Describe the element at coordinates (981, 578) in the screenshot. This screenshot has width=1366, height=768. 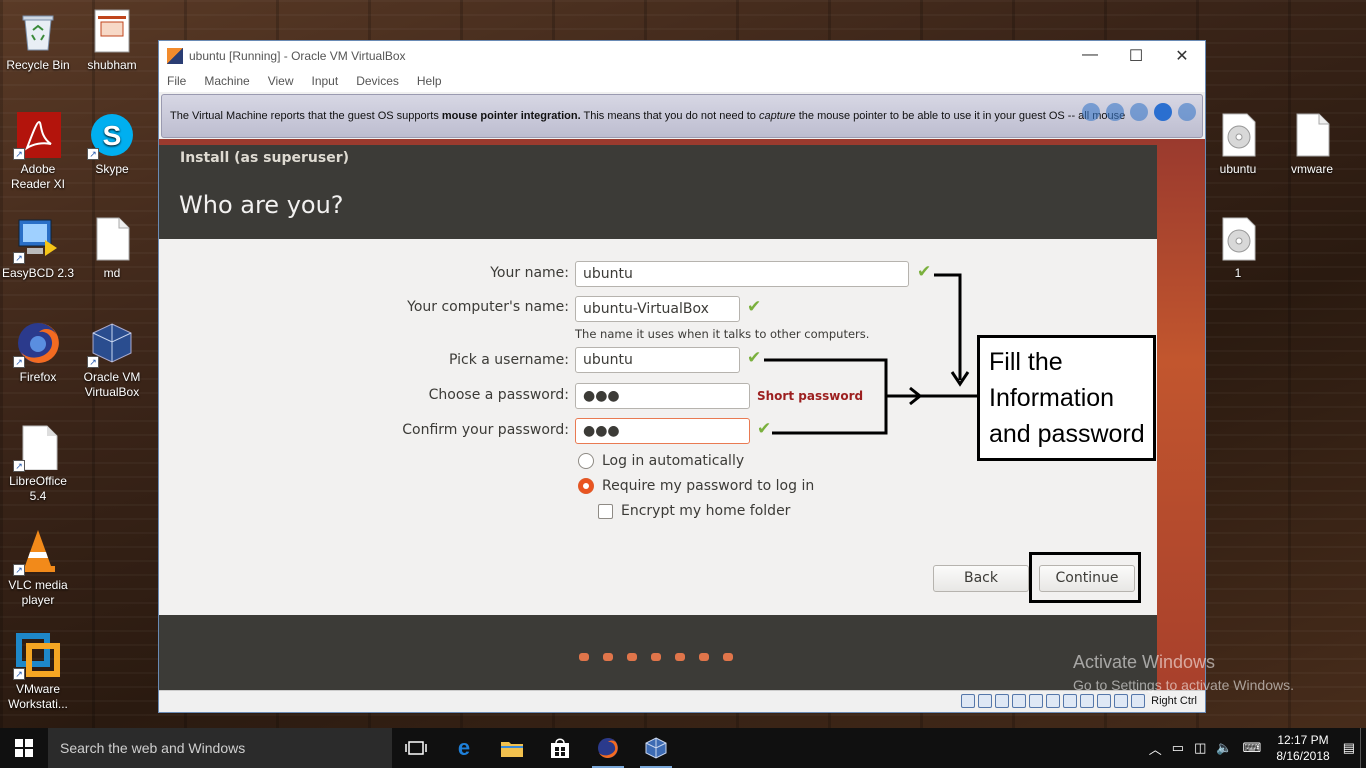
I see `back-button: Back` at that location.